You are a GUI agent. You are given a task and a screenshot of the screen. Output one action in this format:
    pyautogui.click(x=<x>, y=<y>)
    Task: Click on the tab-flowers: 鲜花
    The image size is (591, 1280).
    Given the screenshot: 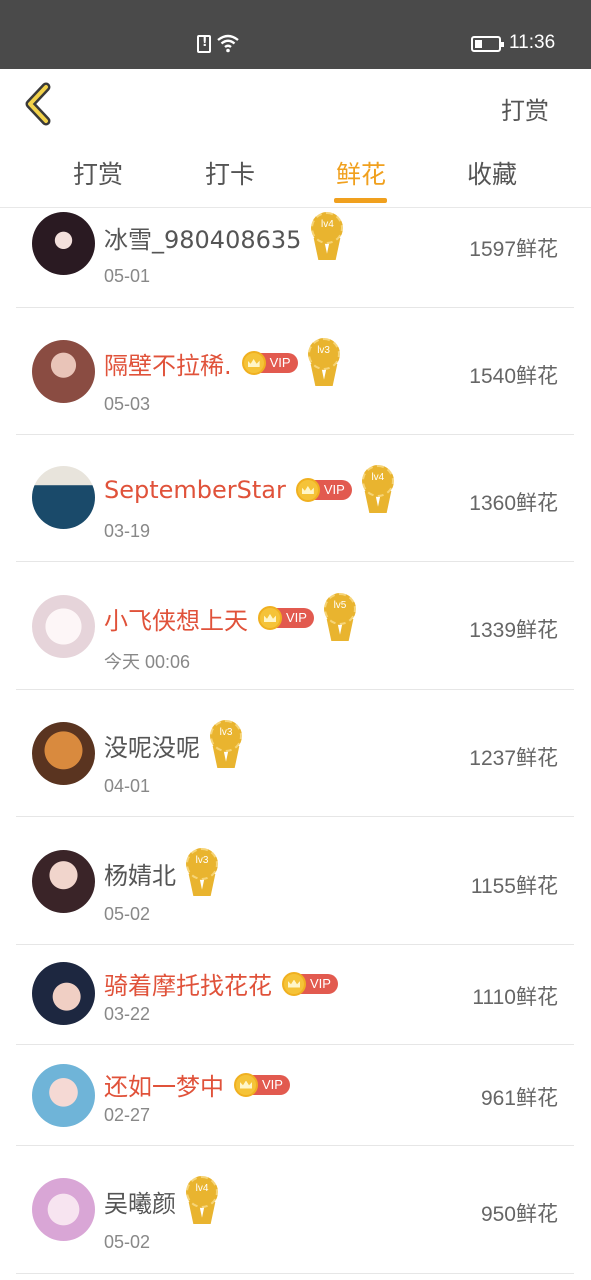 What is the action you would take?
    pyautogui.click(x=361, y=173)
    